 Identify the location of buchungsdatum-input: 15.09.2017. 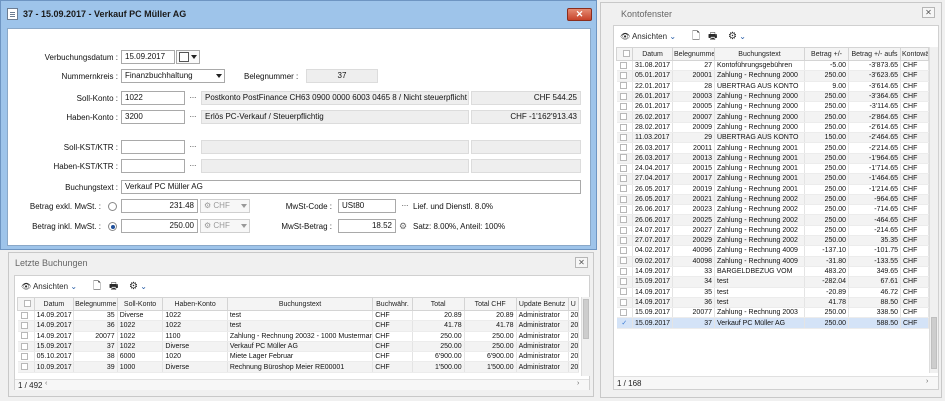
(148, 57).